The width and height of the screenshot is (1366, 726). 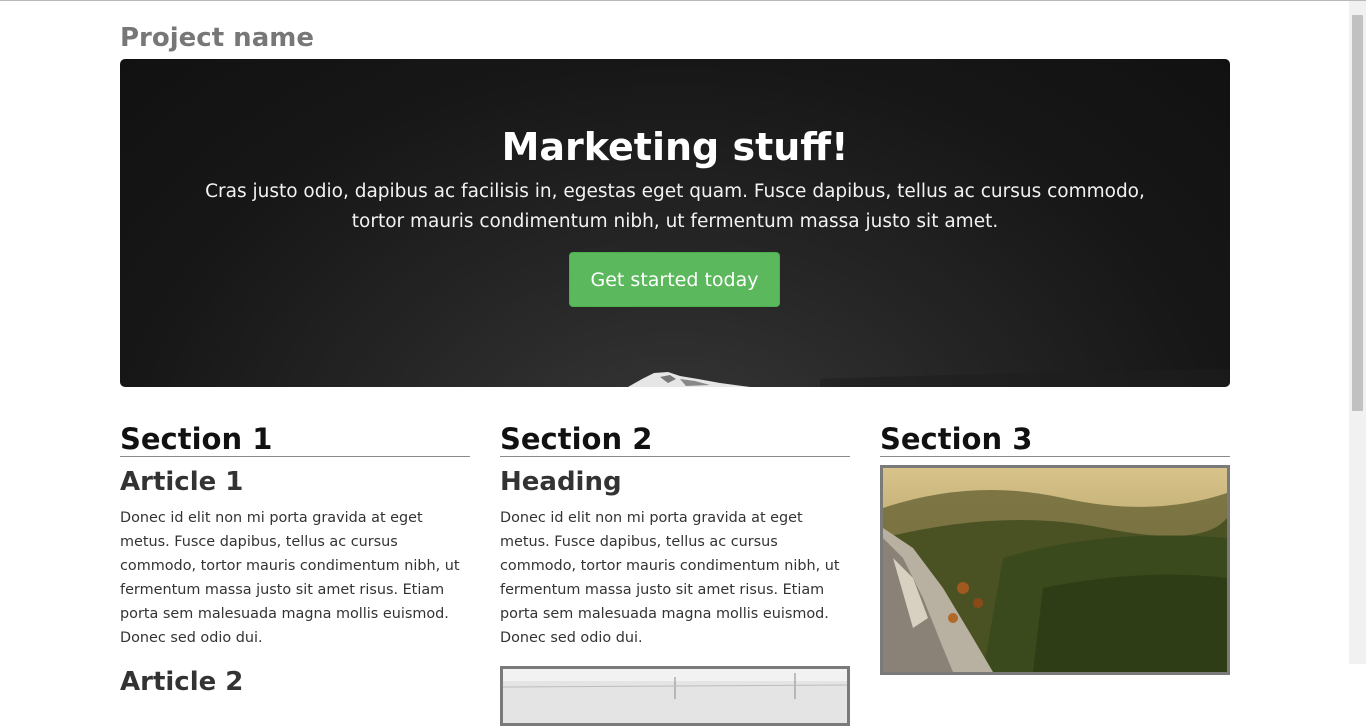 What do you see at coordinates (182, 482) in the screenshot?
I see `article-1-title: Article 1` at bounding box center [182, 482].